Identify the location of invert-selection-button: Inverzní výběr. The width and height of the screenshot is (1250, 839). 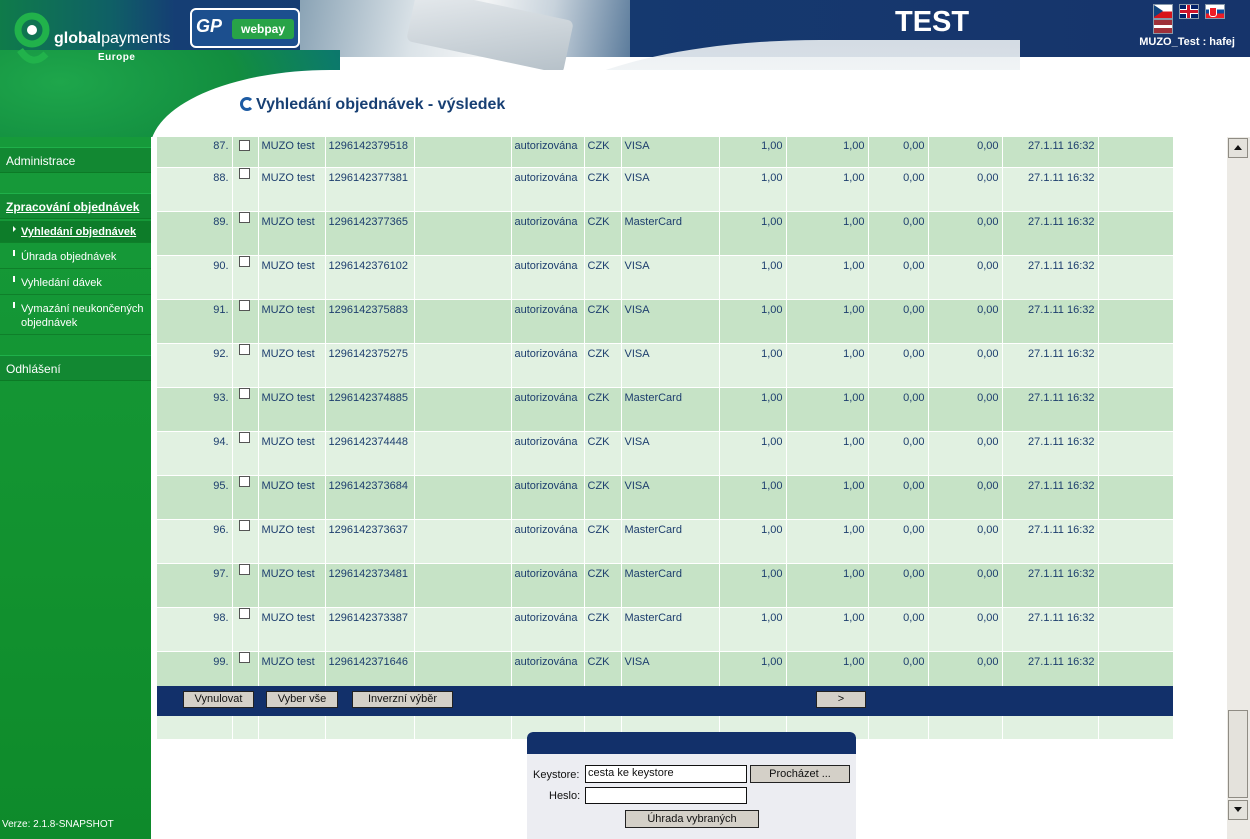
(402, 699).